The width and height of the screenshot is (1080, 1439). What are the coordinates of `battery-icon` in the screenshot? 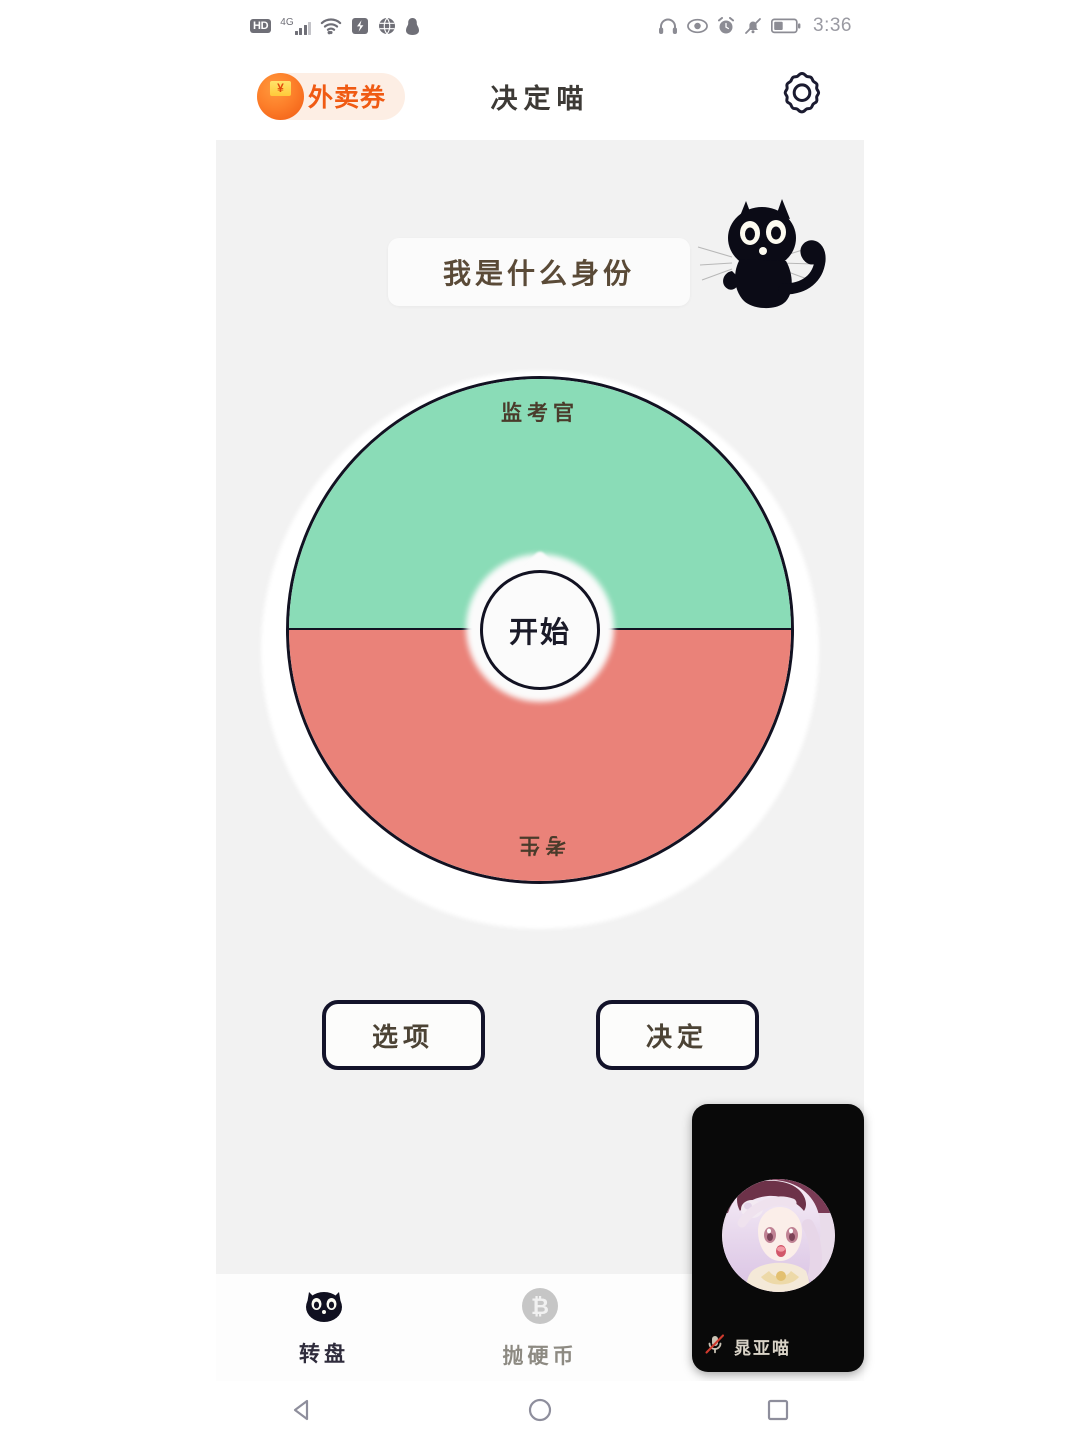 It's located at (786, 26).